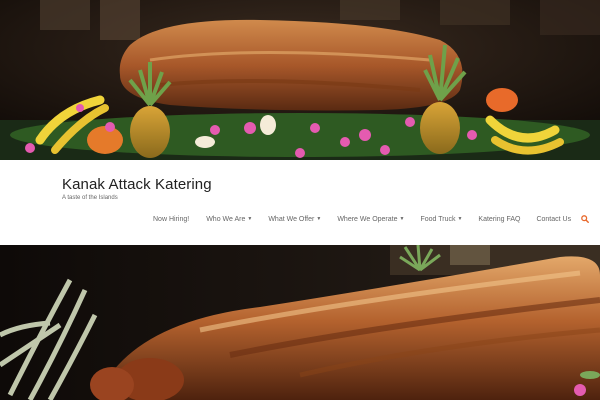 The image size is (600, 400). I want to click on site-tagline: A taste of the Islands, so click(90, 198).